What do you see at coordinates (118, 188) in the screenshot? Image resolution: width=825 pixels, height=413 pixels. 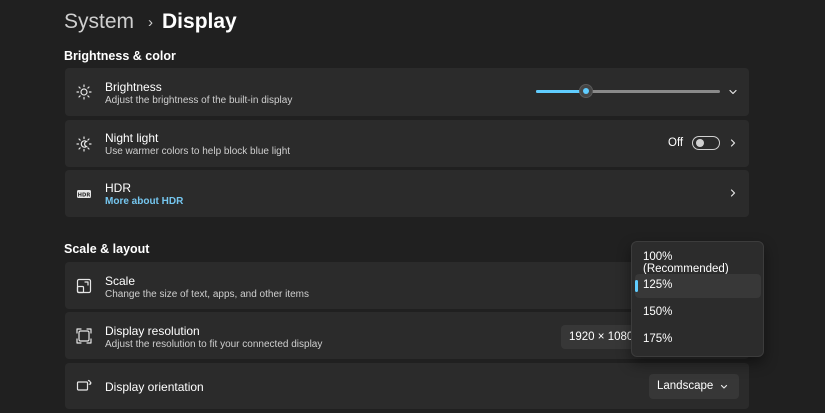 I see `hdr-title: HDR` at bounding box center [118, 188].